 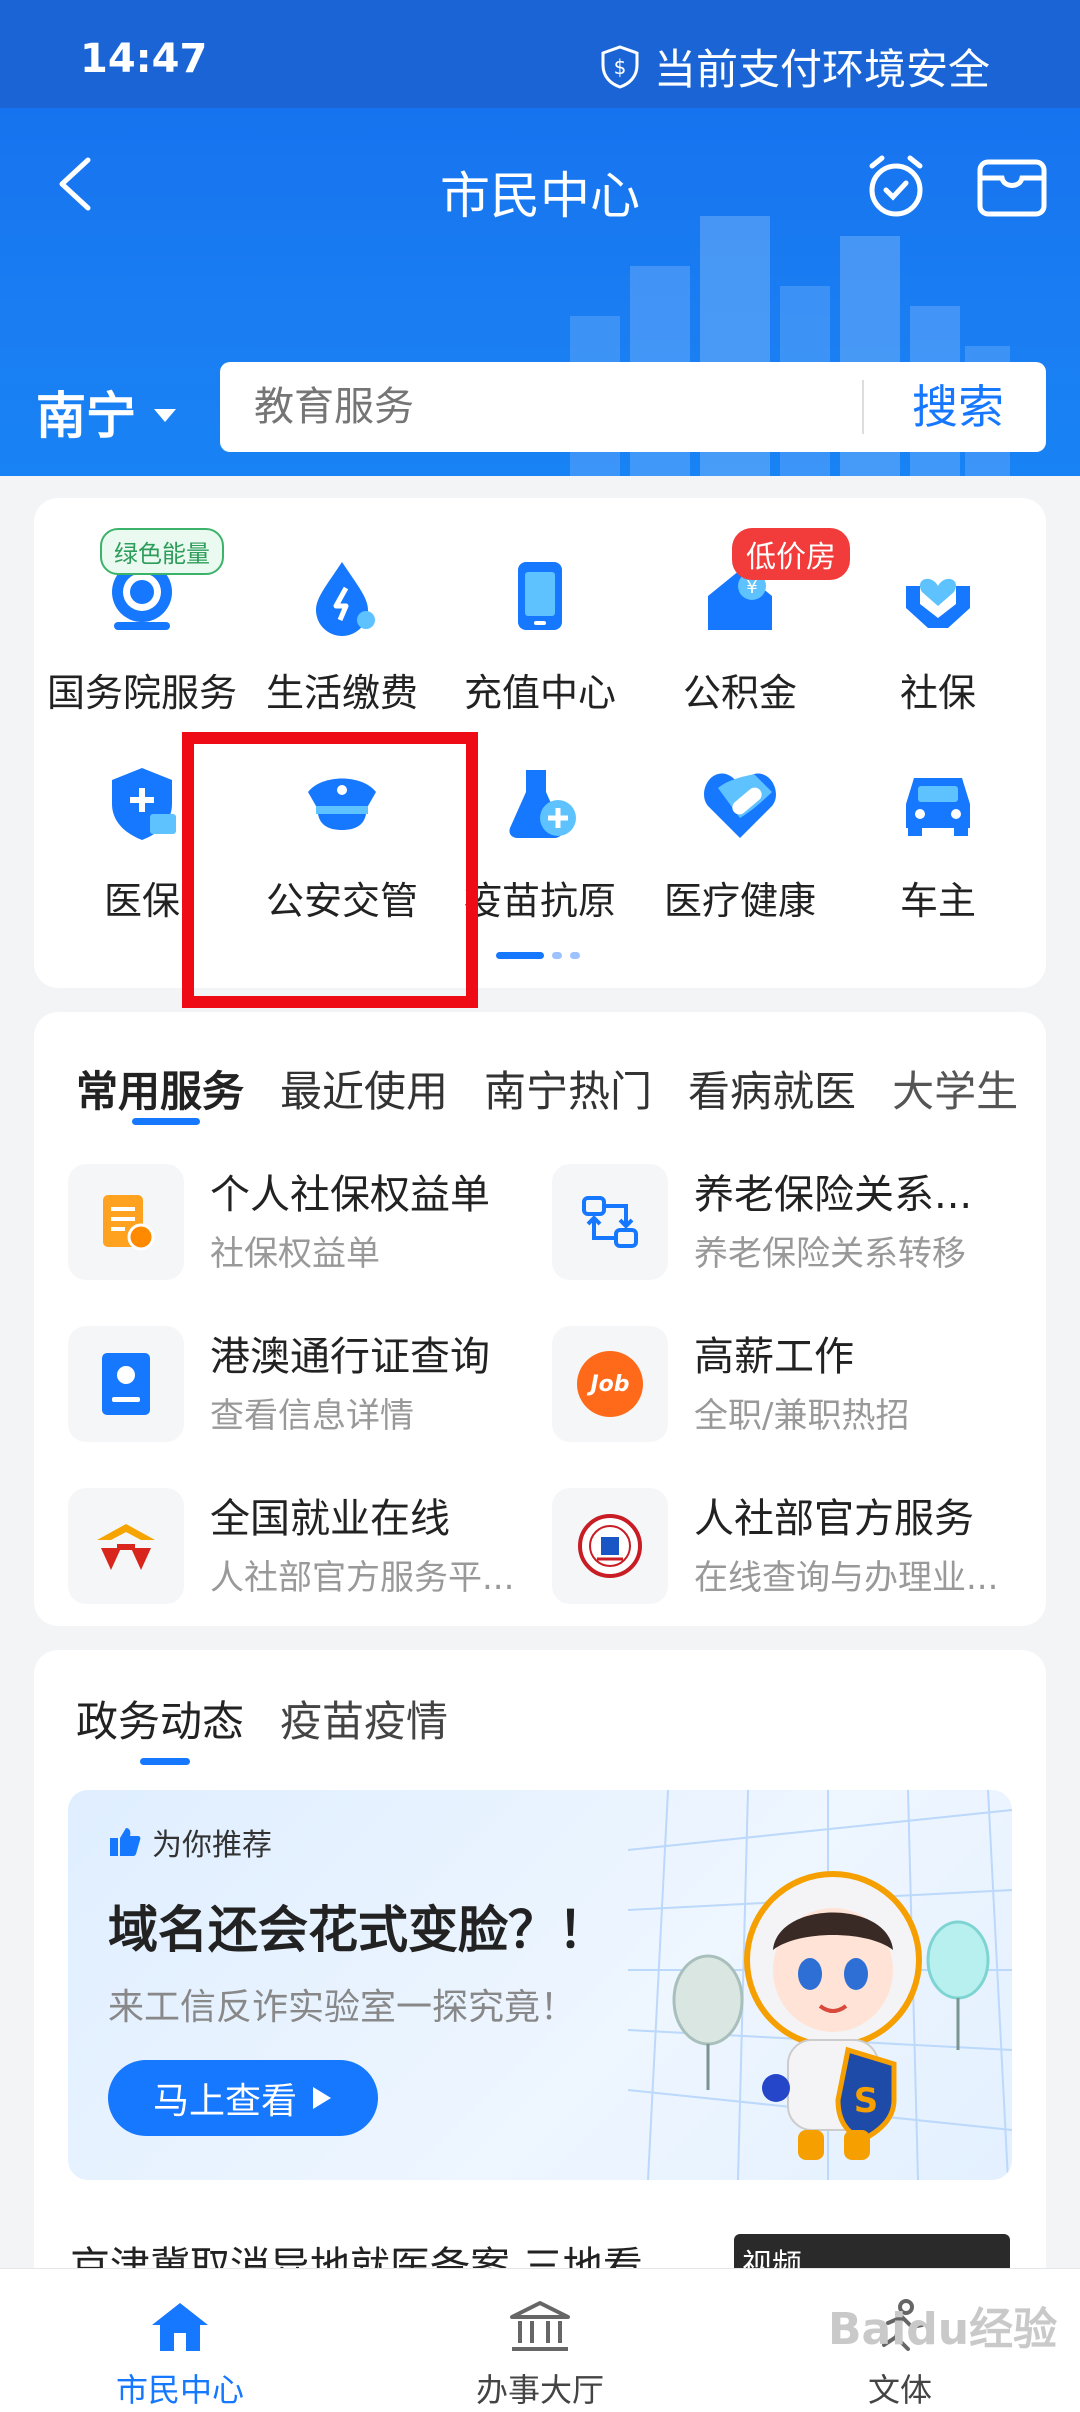 I want to click on svg-text: S, so click(x=866, y=2101).